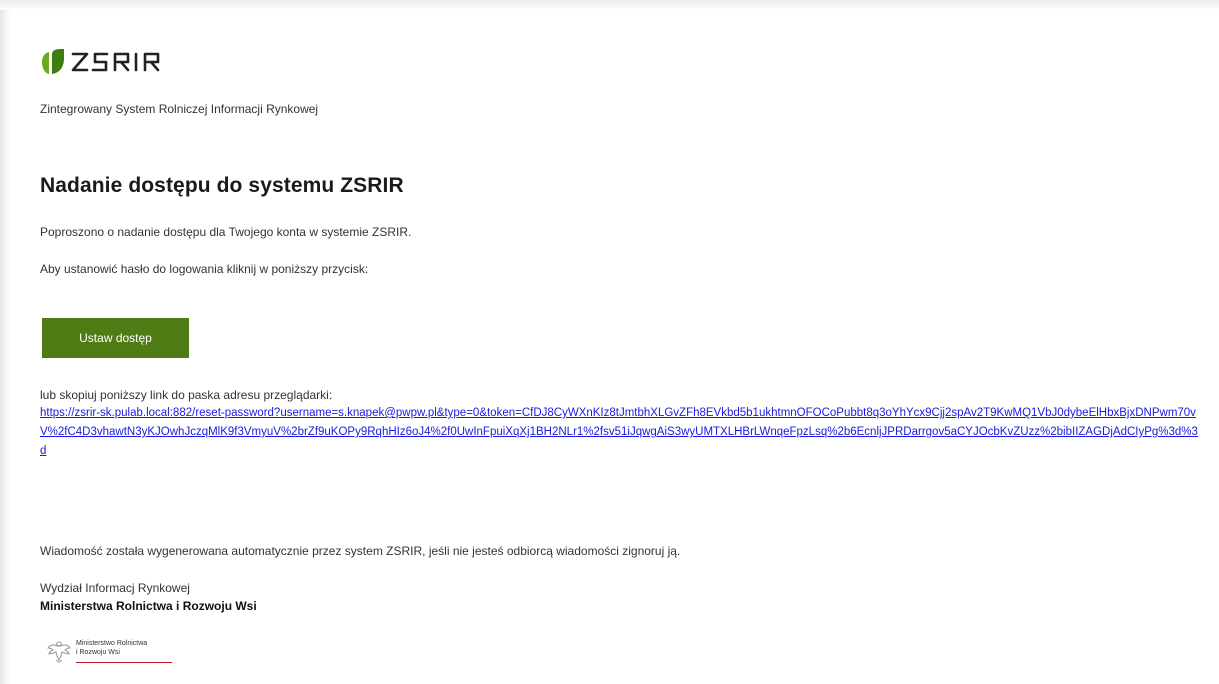 This screenshot has width=1219, height=684. I want to click on eagle-emblem-icon, so click(59, 652).